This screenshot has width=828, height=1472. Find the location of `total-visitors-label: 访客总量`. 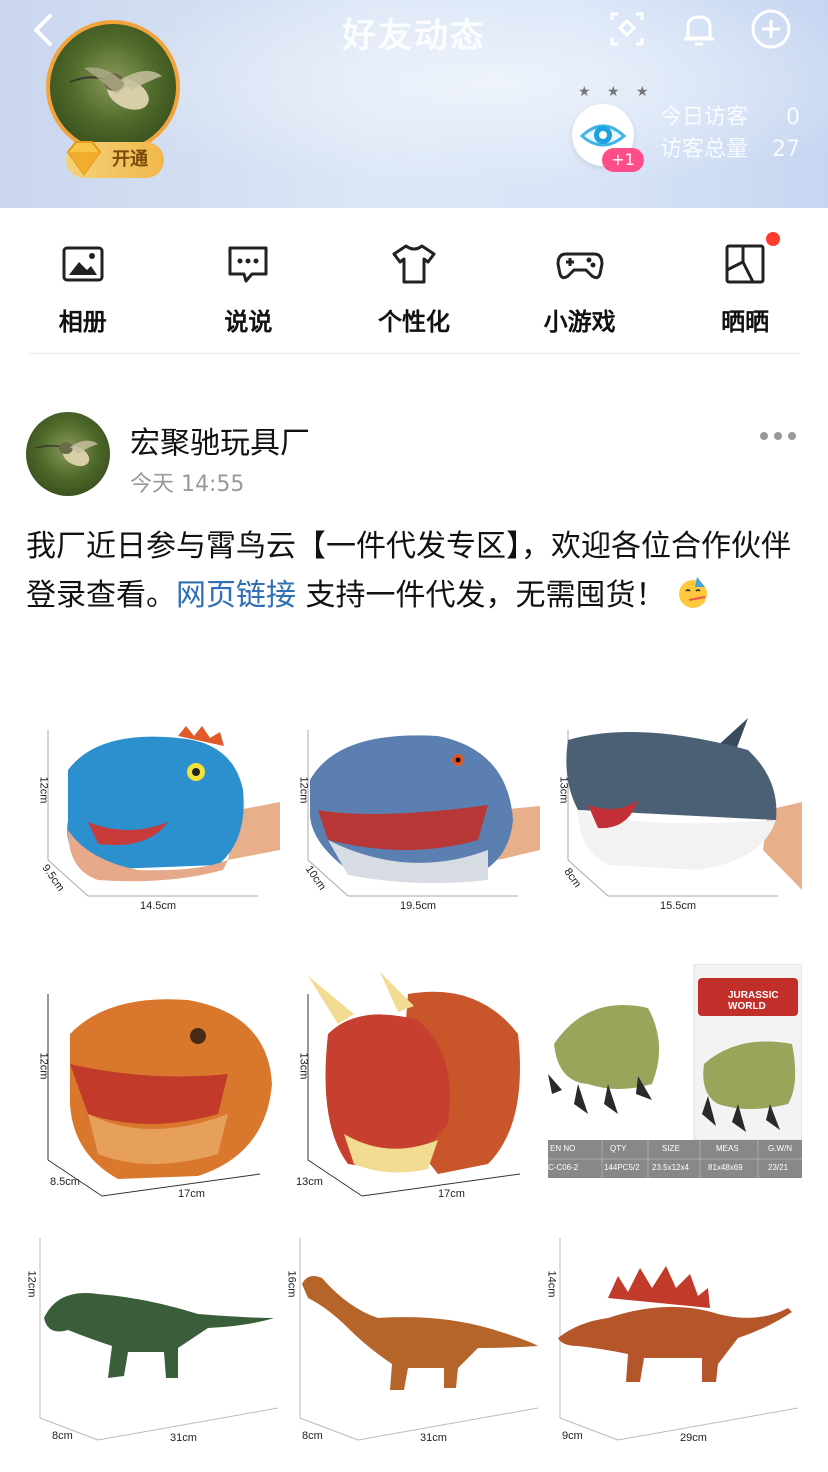

total-visitors-label: 访客总量 is located at coordinates (704, 149).